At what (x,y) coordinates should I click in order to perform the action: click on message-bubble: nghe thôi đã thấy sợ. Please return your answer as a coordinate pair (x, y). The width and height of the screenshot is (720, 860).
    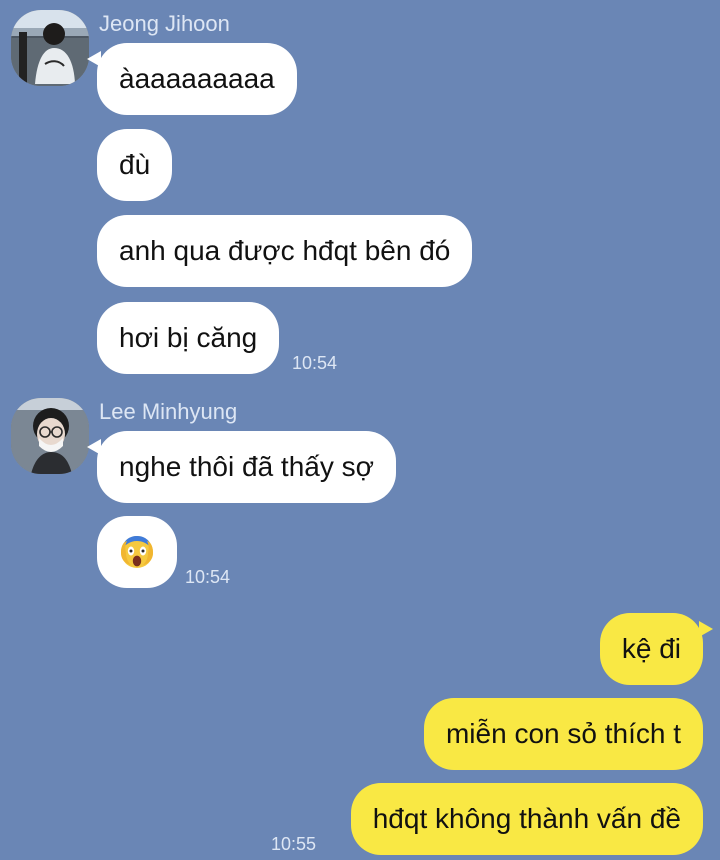
    Looking at the image, I should click on (241, 467).